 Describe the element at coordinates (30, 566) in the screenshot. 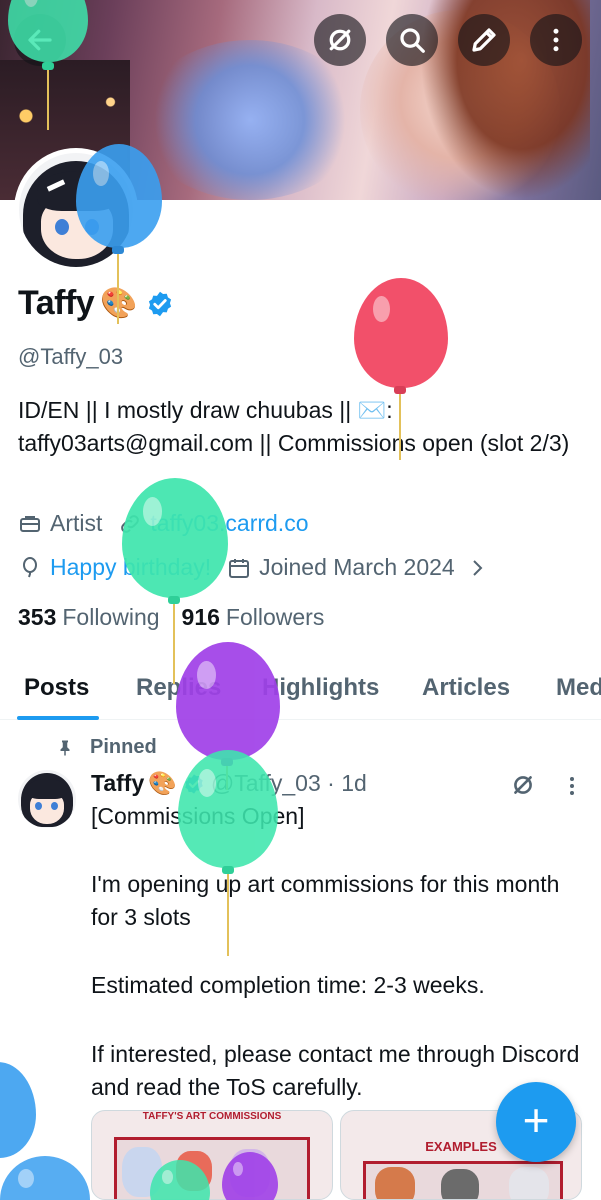

I see `balloon-icon` at that location.